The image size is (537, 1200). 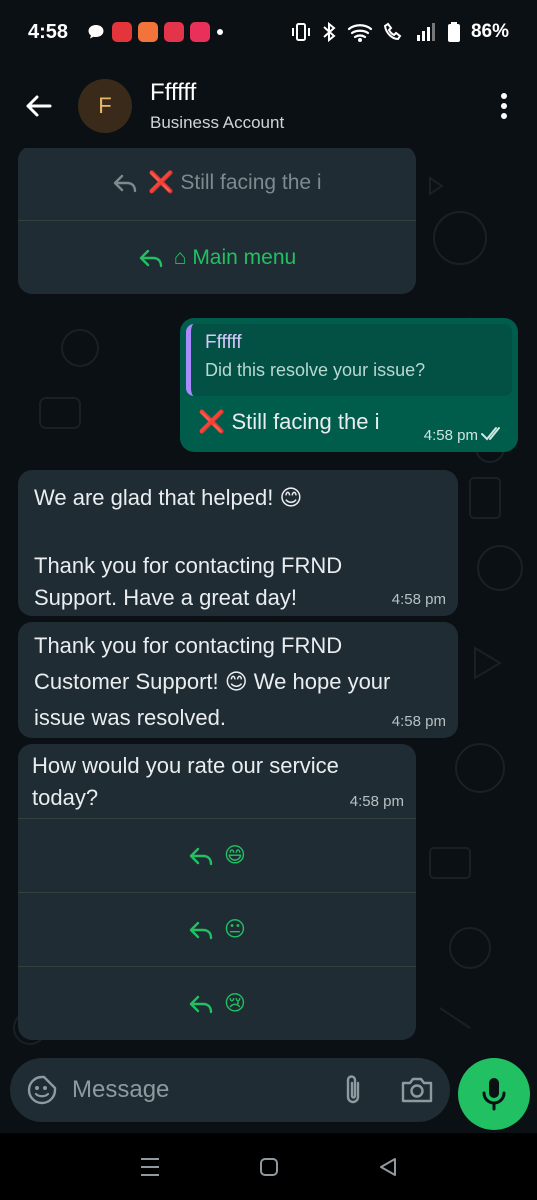 I want to click on back-arrow-icon, so click(x=39, y=106).